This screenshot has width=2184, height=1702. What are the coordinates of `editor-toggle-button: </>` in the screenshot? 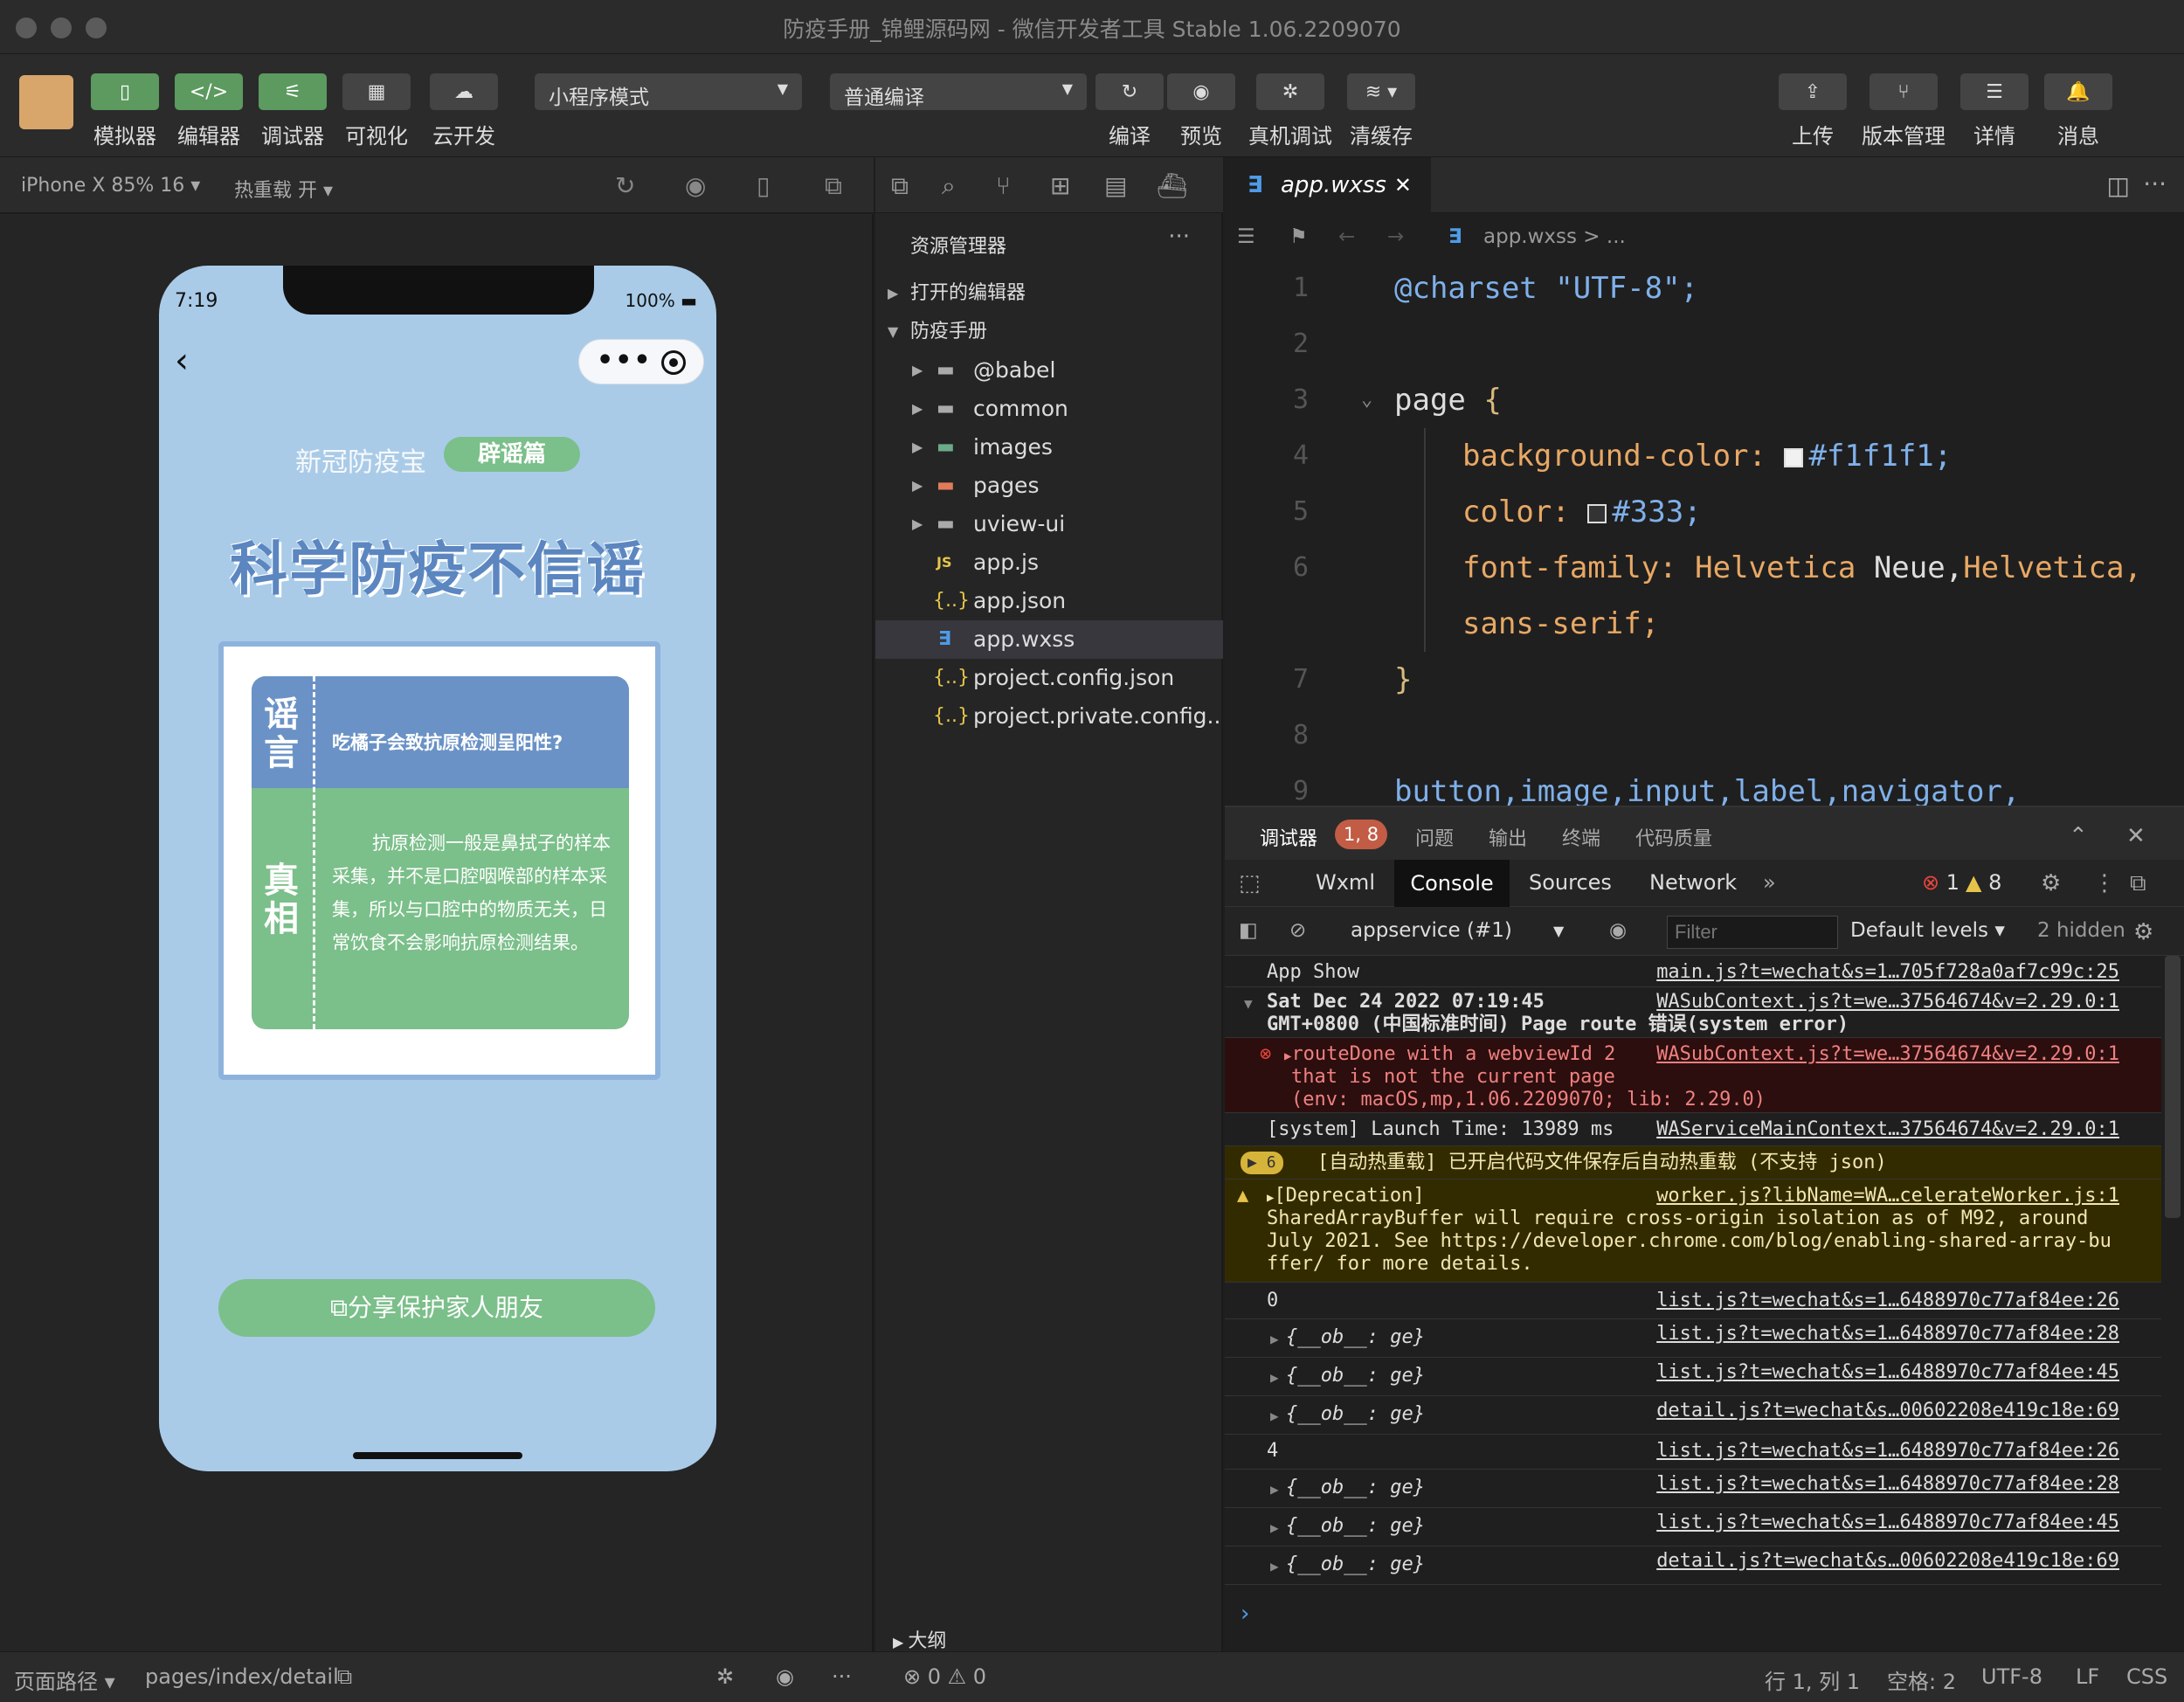 It's located at (209, 91).